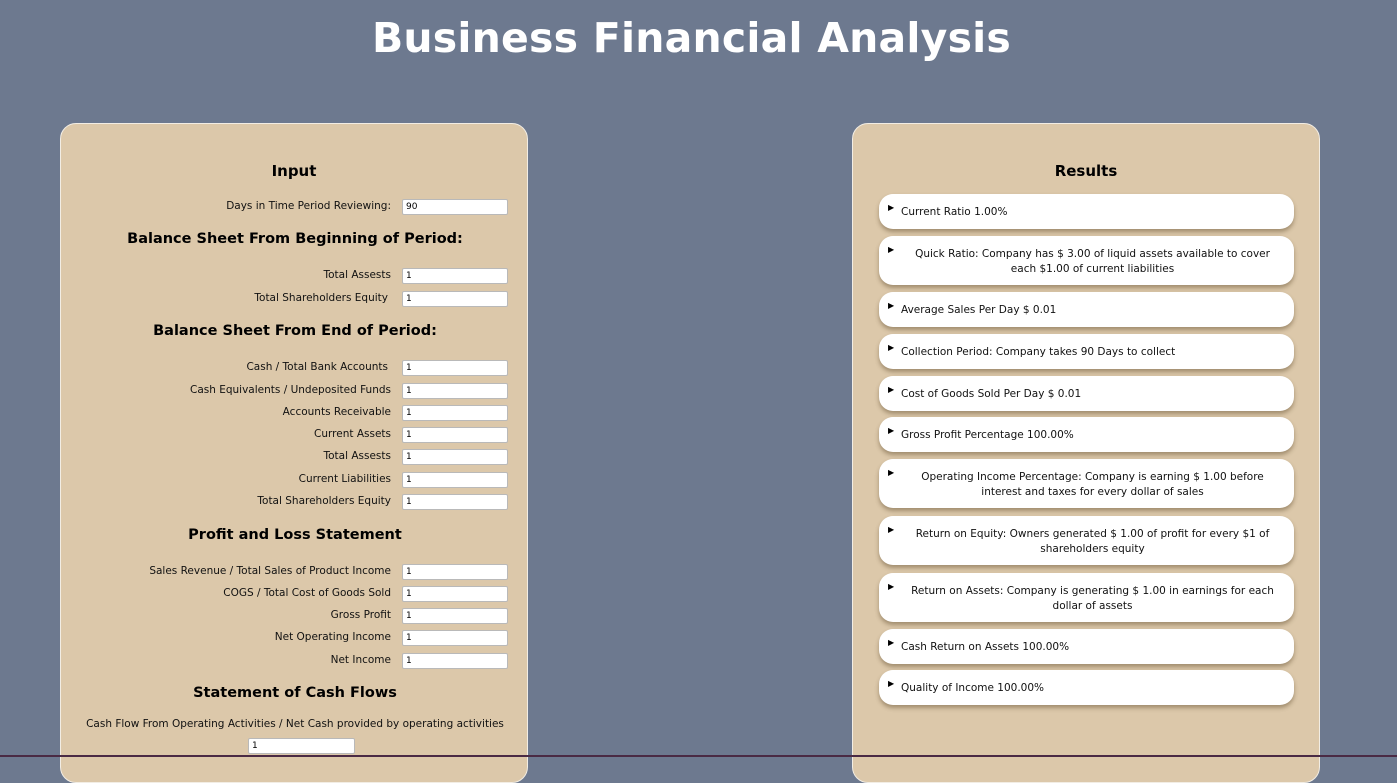 The height and width of the screenshot is (783, 1397). What do you see at coordinates (294, 171) in the screenshot?
I see `input-heading: Input` at bounding box center [294, 171].